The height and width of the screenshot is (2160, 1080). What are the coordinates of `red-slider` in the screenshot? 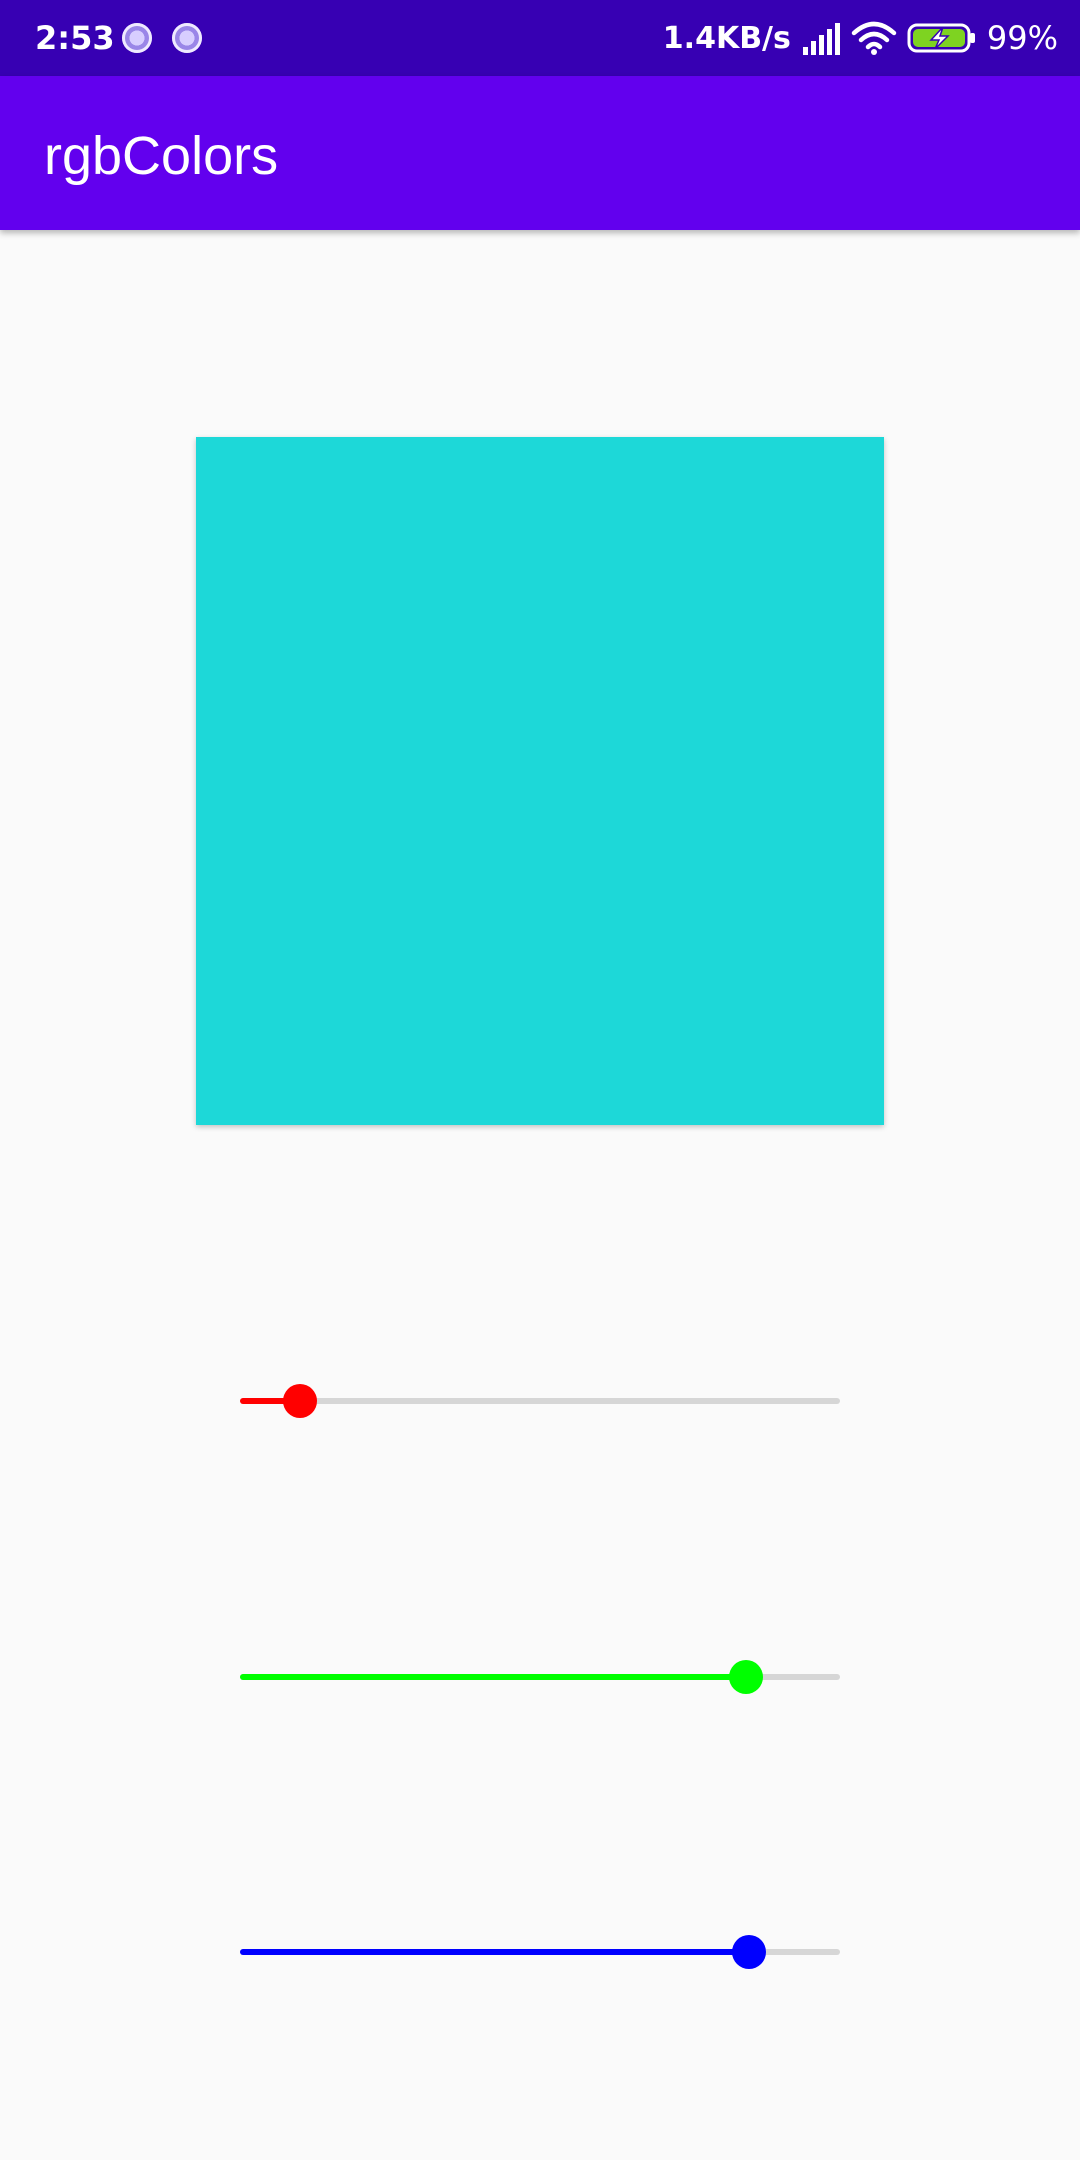 It's located at (540, 1401).